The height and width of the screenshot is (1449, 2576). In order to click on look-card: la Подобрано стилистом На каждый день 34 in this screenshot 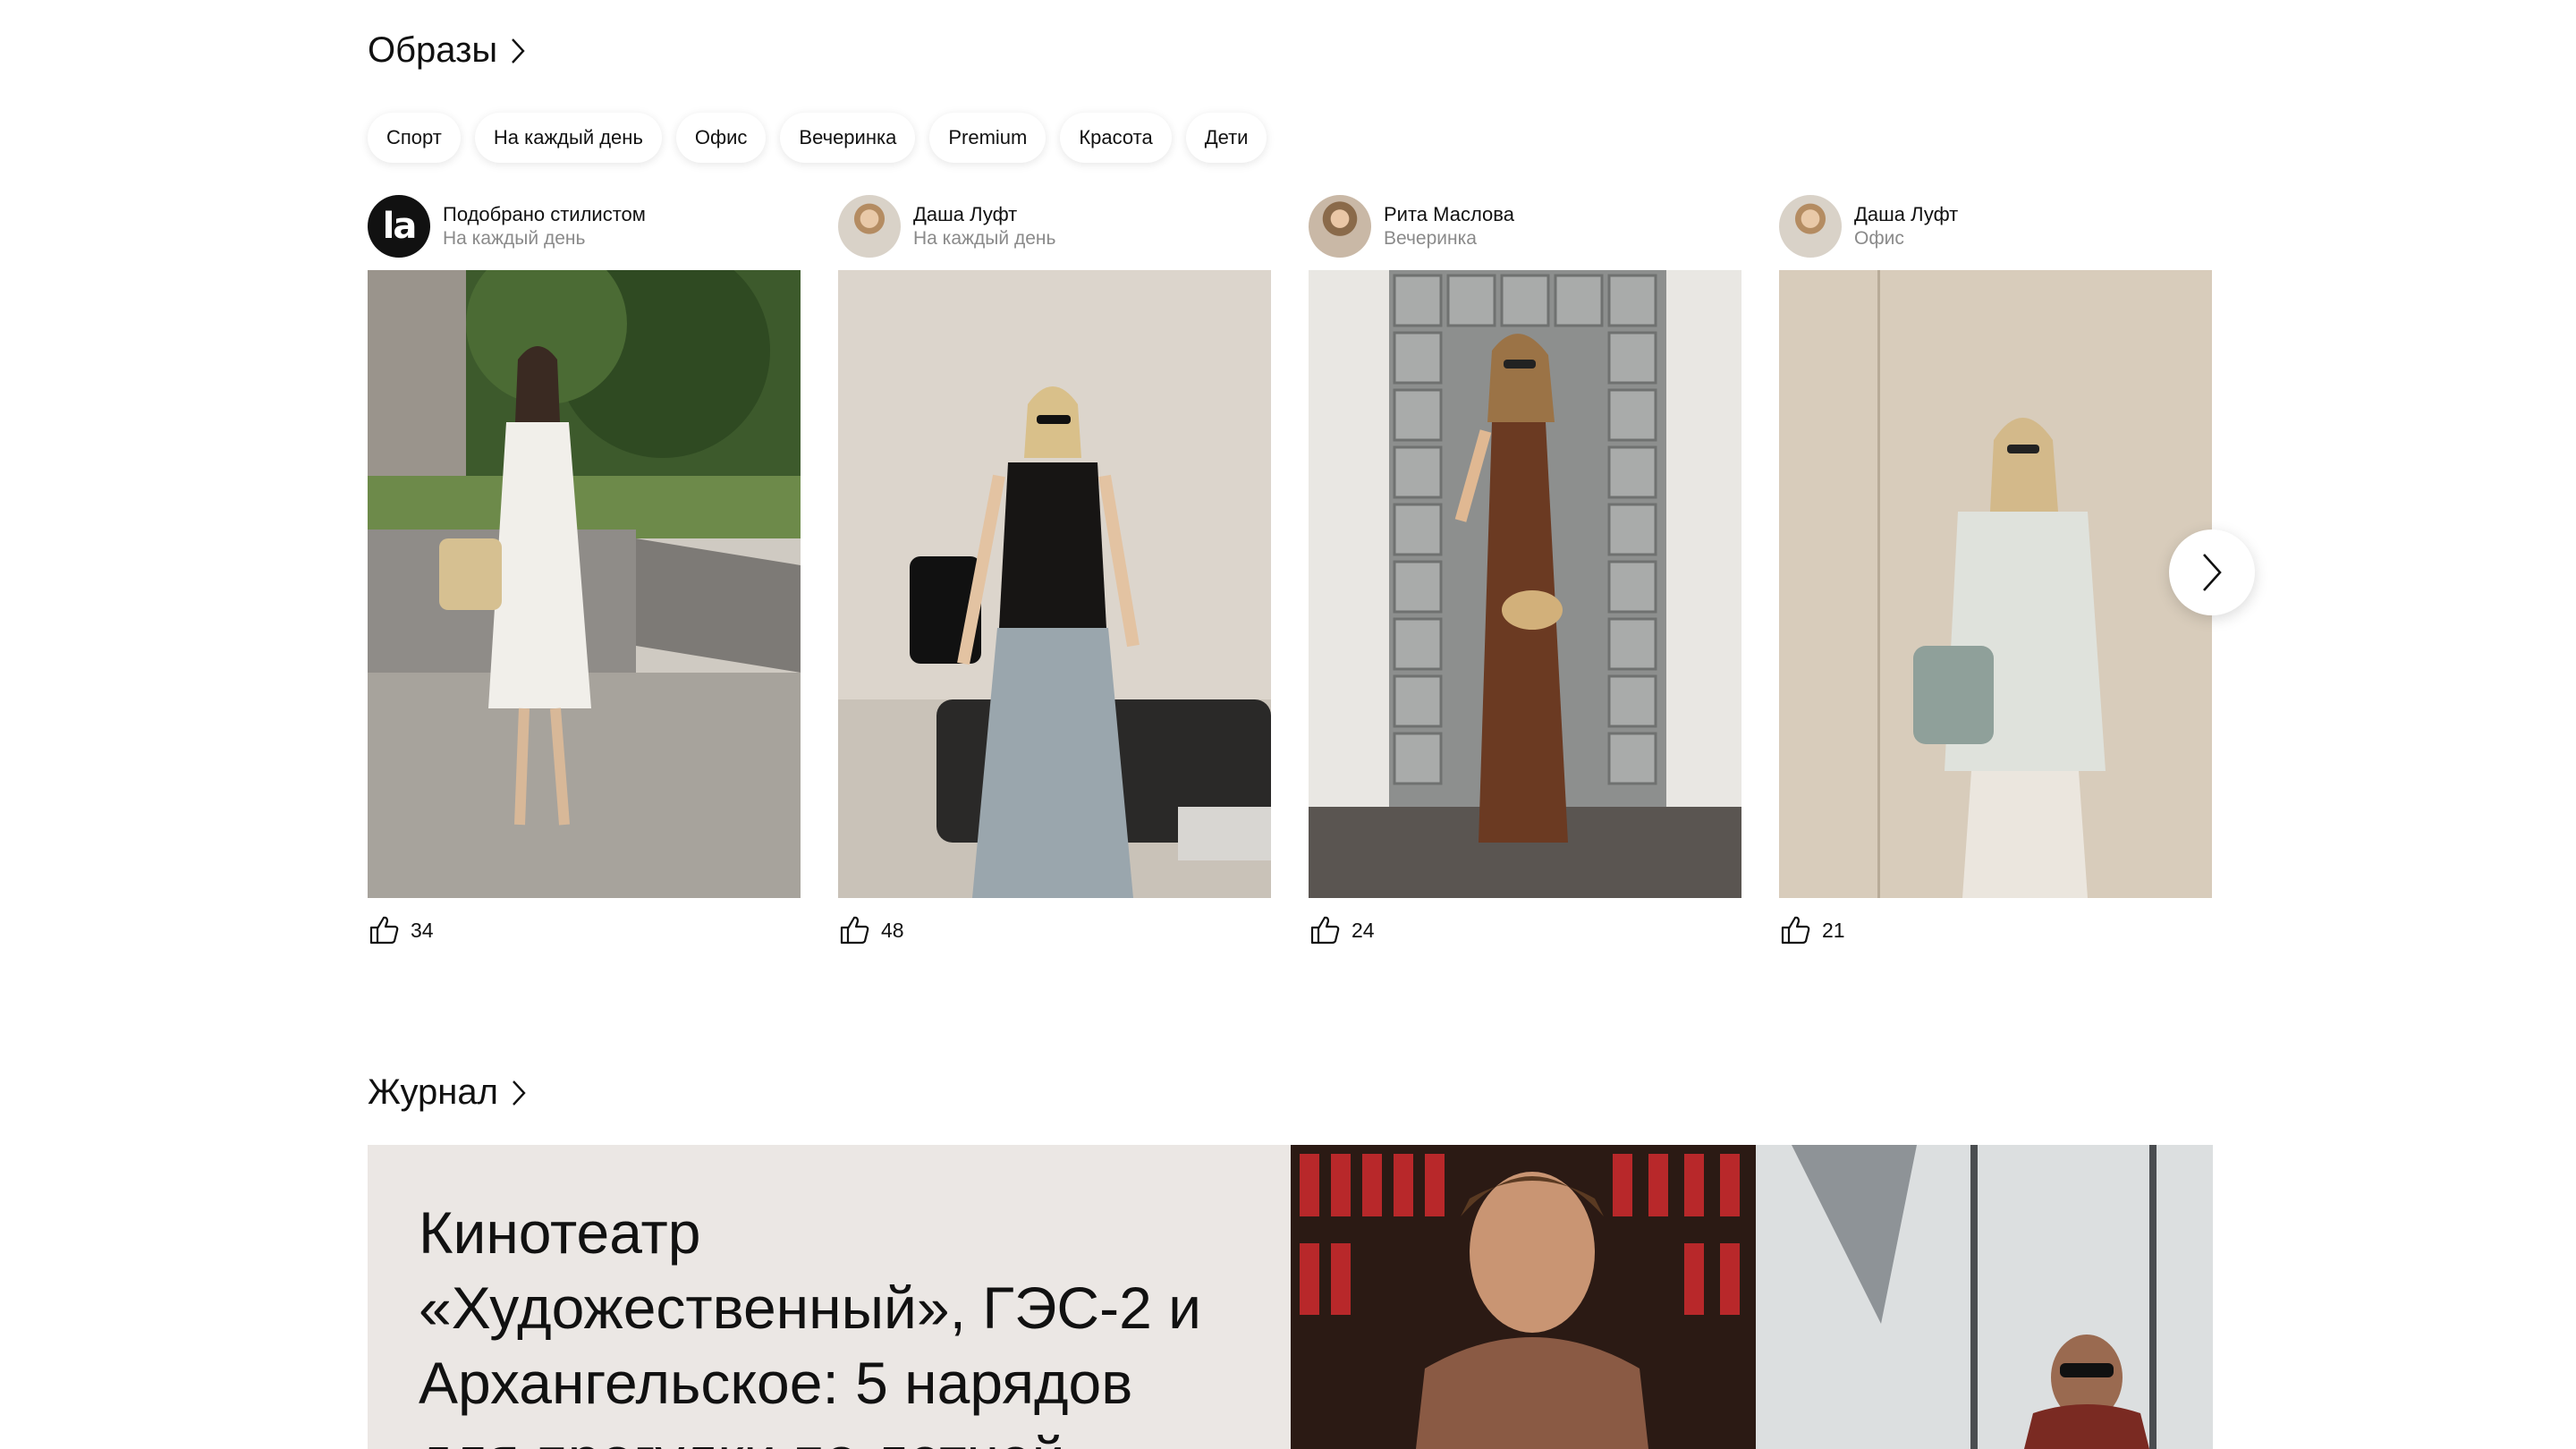, I will do `click(584, 571)`.